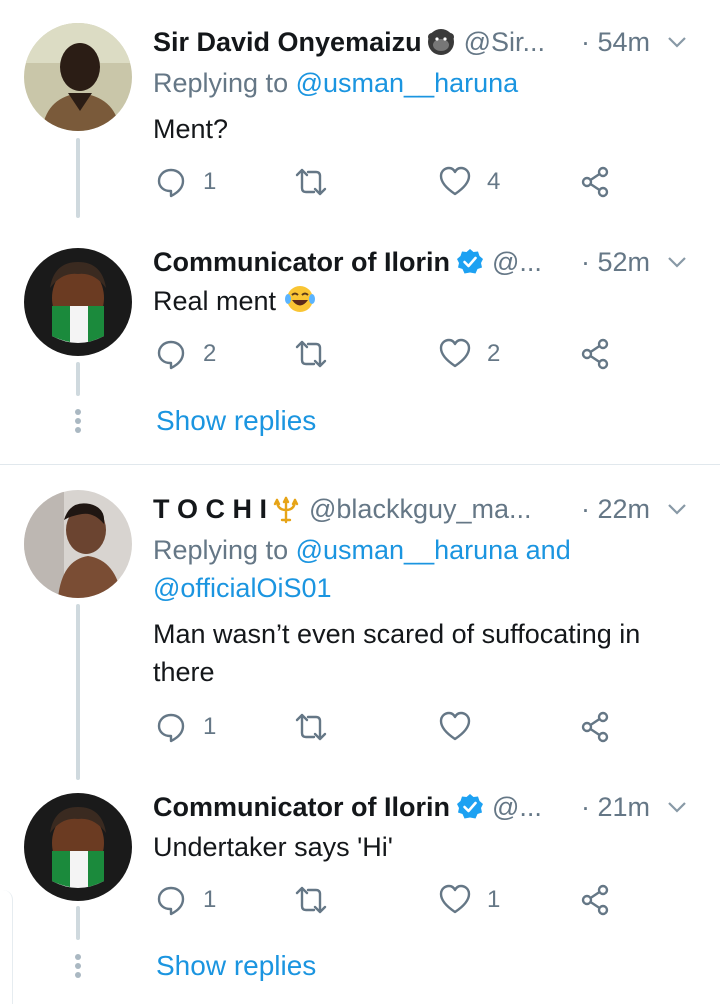  I want to click on timestamp: · 54m, so click(615, 42).